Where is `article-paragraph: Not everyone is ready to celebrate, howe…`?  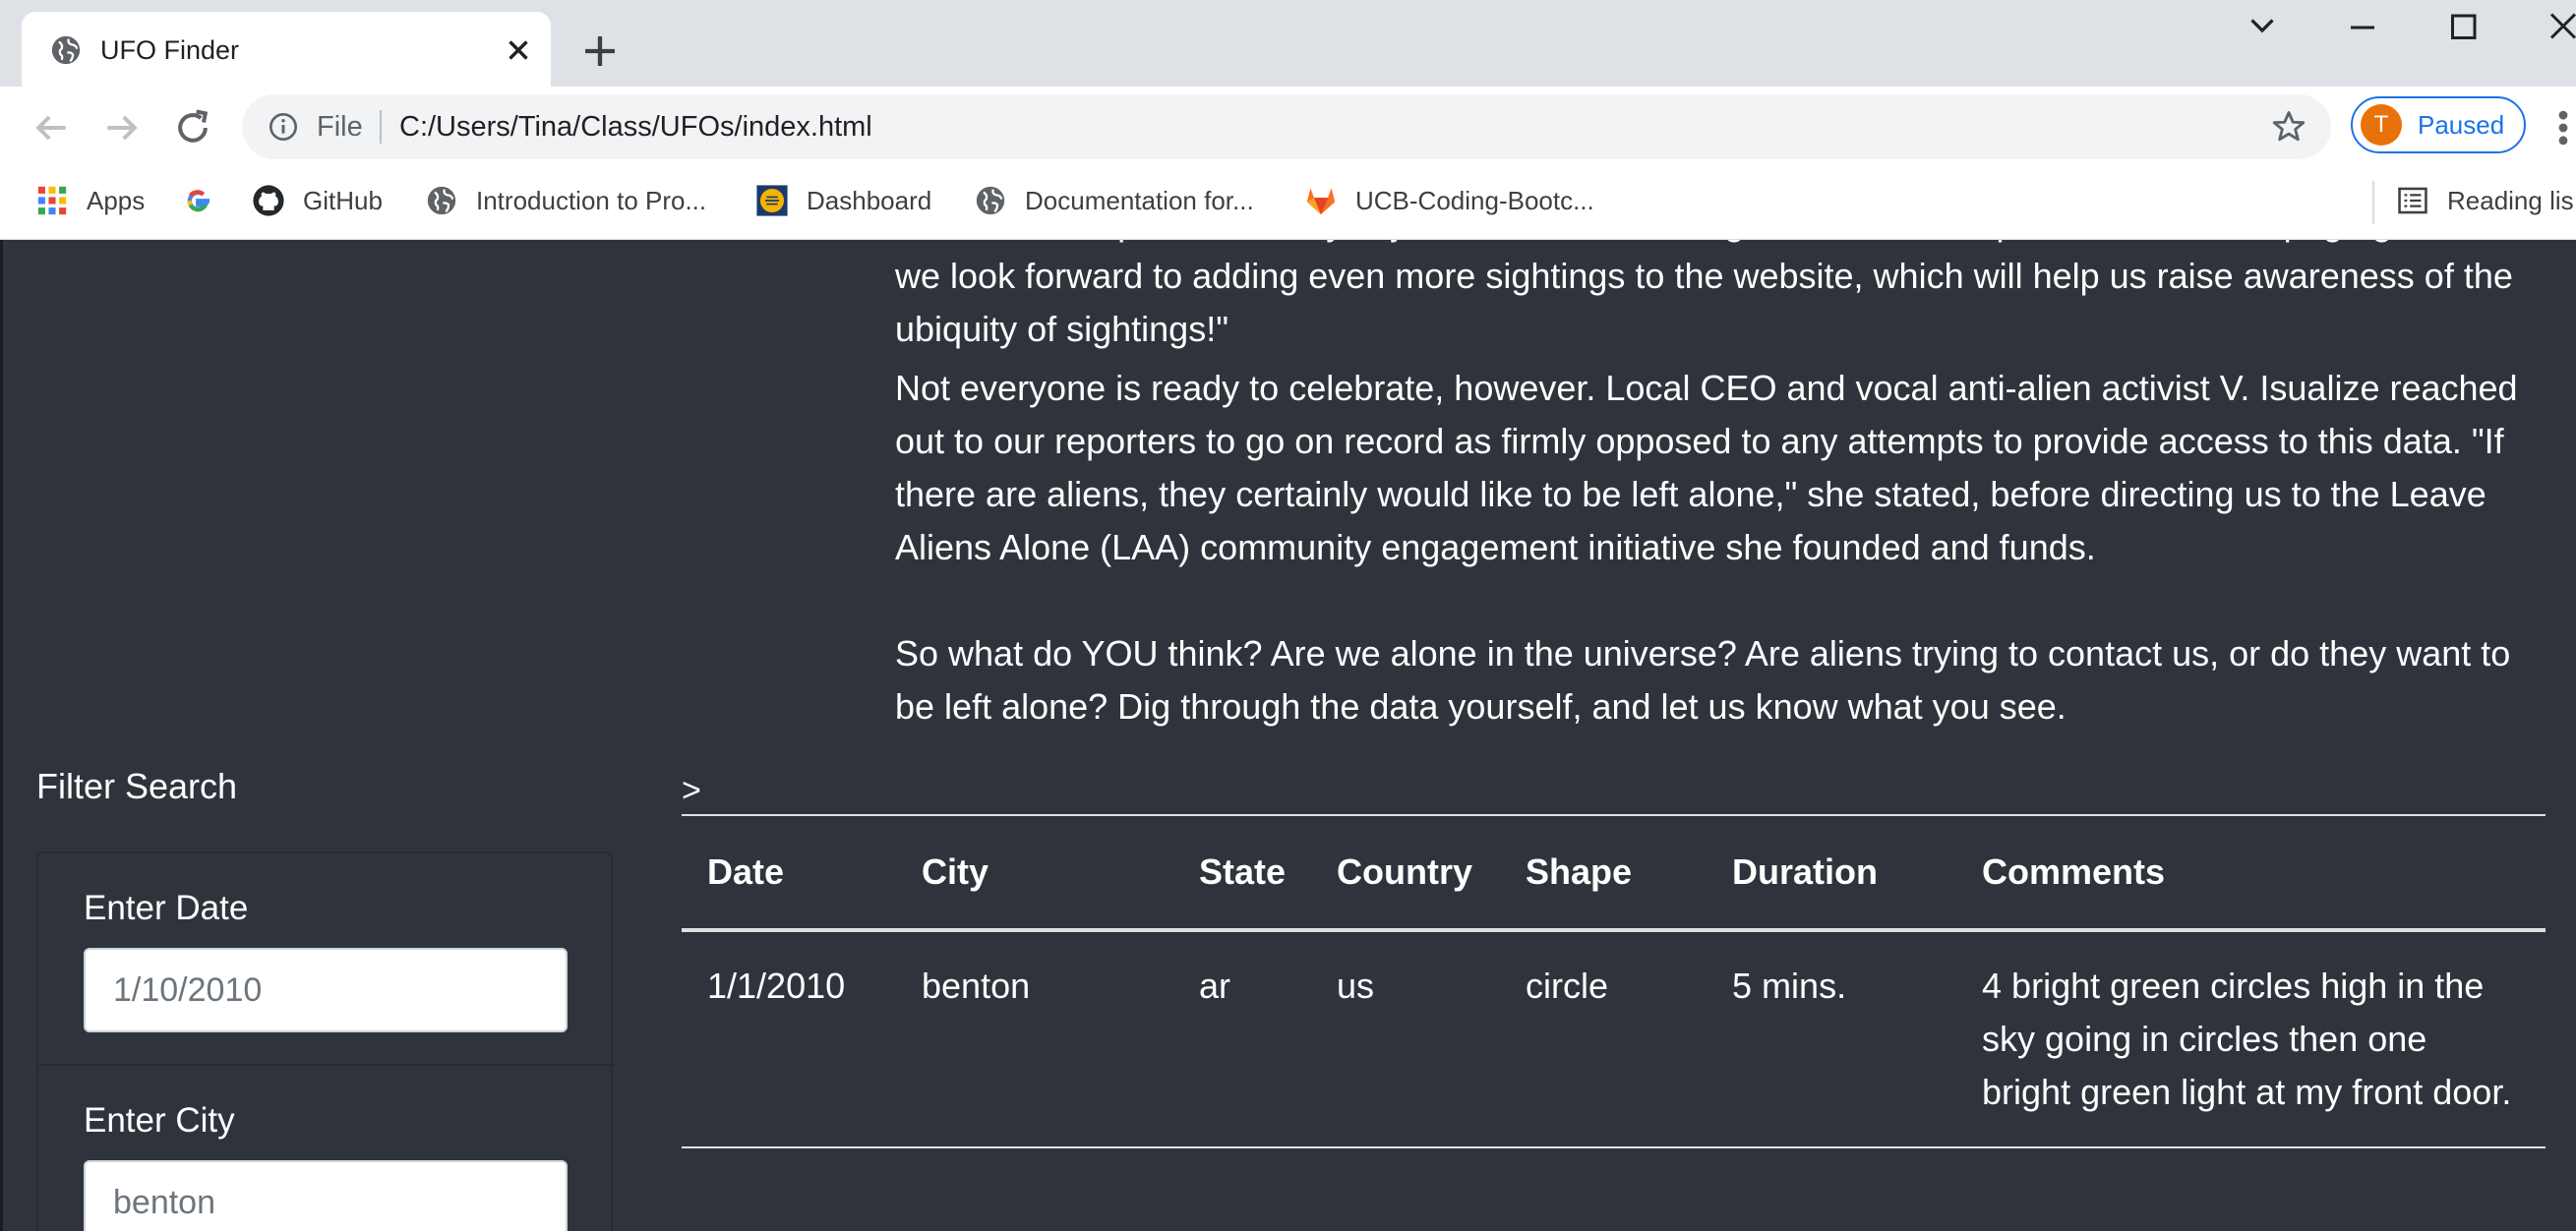 article-paragraph: Not everyone is ready to celebrate, howe… is located at coordinates (1706, 467).